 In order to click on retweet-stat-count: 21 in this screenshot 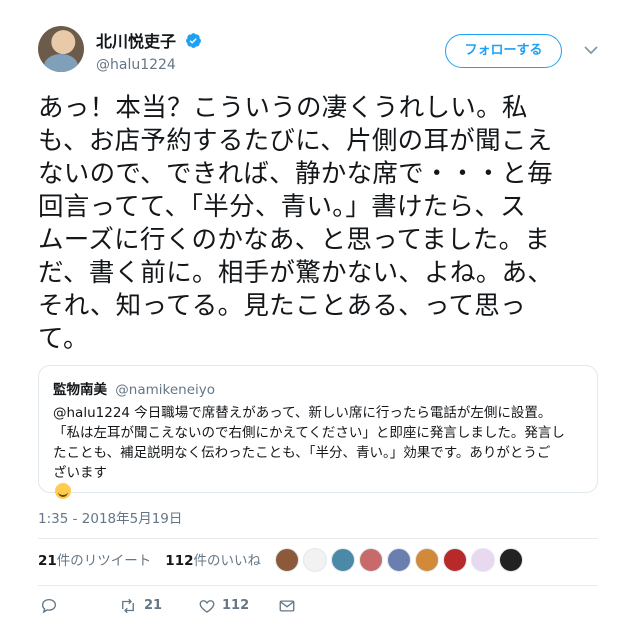, I will do `click(47, 561)`.